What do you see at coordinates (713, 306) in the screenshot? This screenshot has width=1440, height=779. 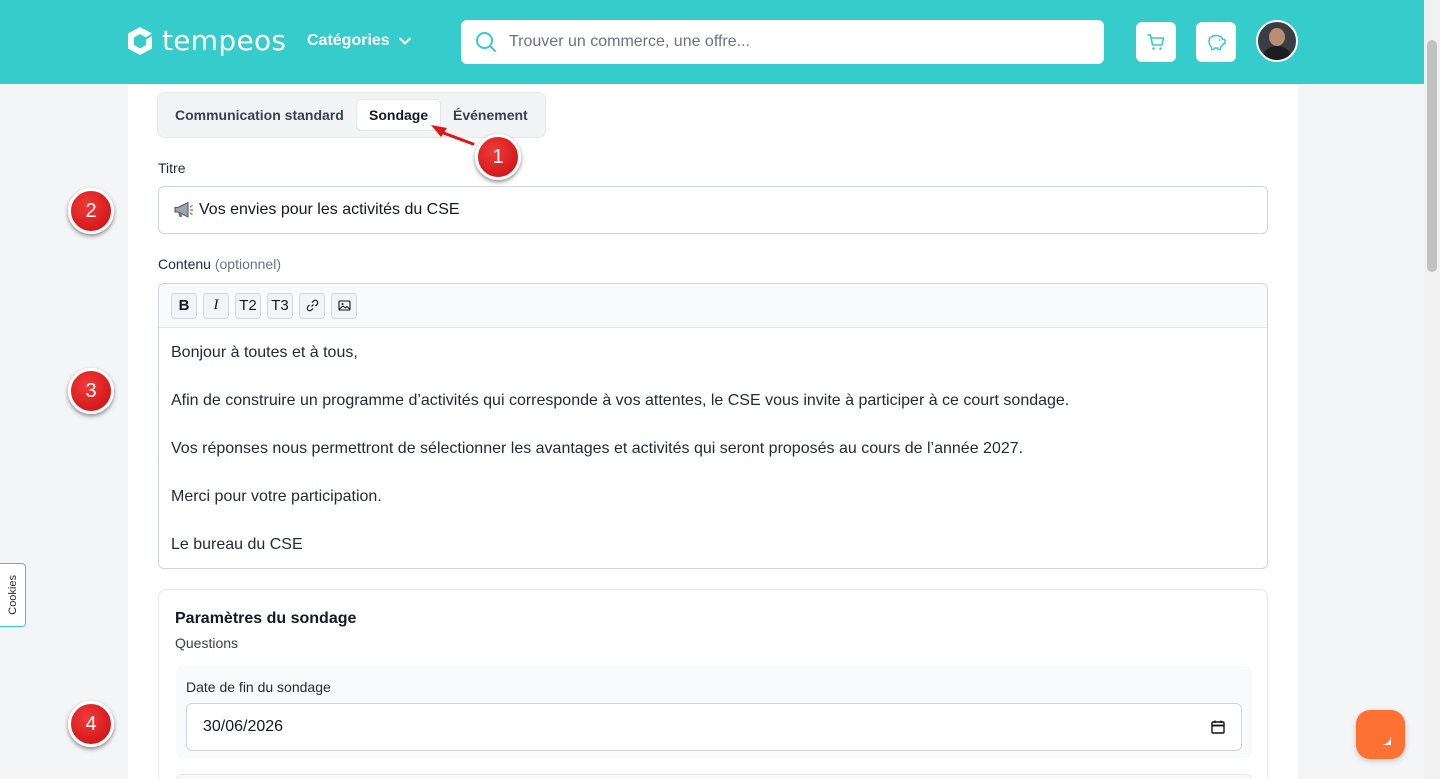 I see `editor-toolbar: B I T2 T3` at bounding box center [713, 306].